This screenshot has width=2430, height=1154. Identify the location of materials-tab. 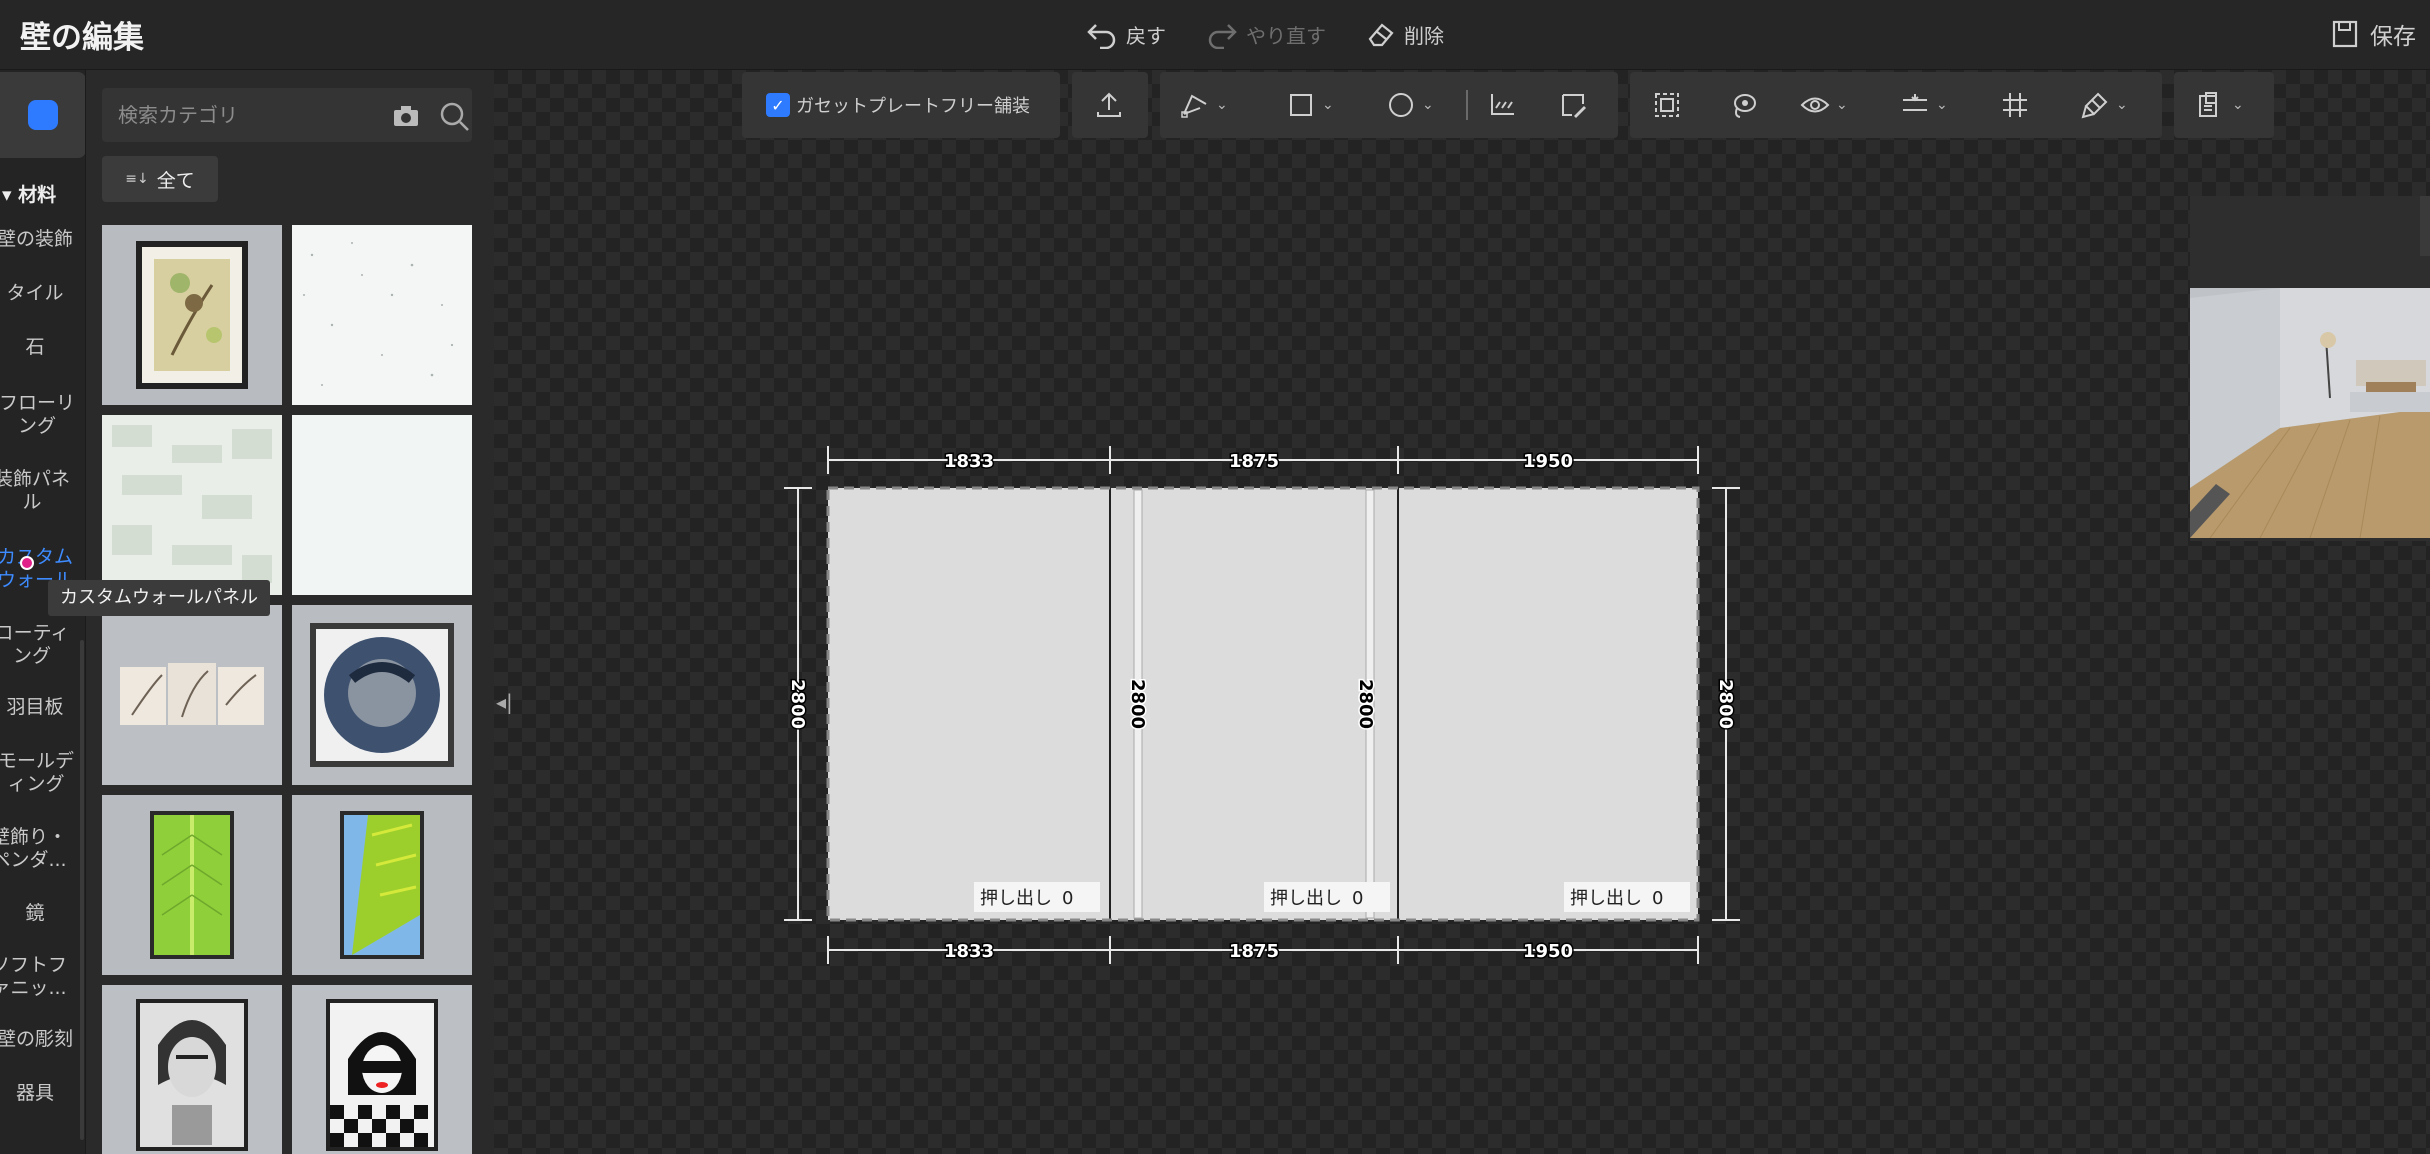
(42, 115).